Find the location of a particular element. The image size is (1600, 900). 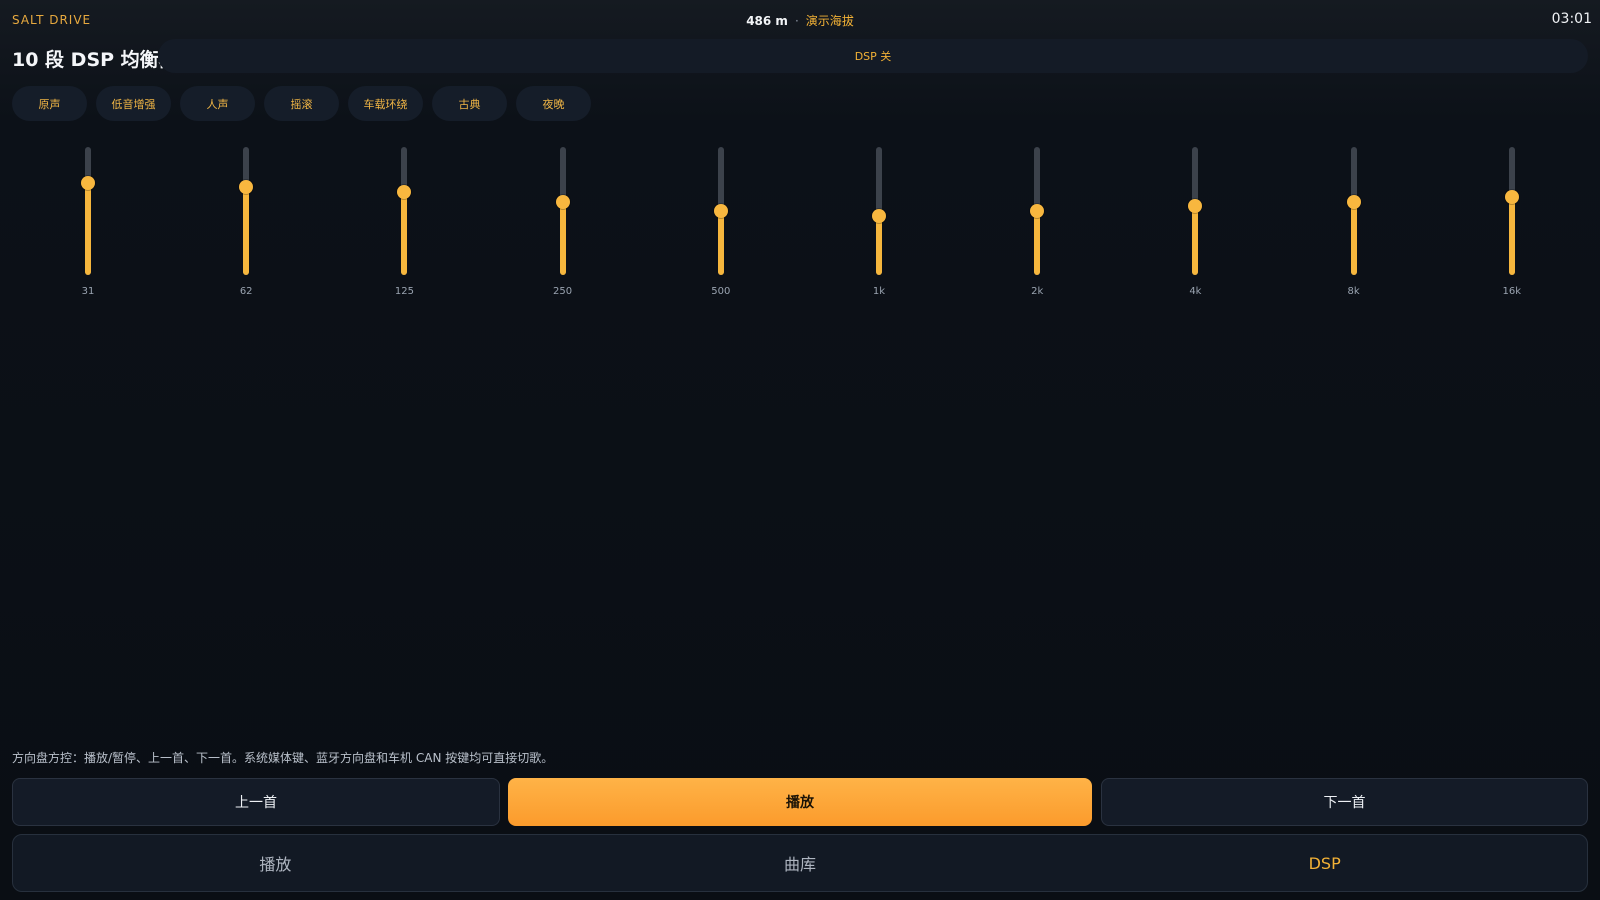

eq-band-31: 31 is located at coordinates (88, 225).